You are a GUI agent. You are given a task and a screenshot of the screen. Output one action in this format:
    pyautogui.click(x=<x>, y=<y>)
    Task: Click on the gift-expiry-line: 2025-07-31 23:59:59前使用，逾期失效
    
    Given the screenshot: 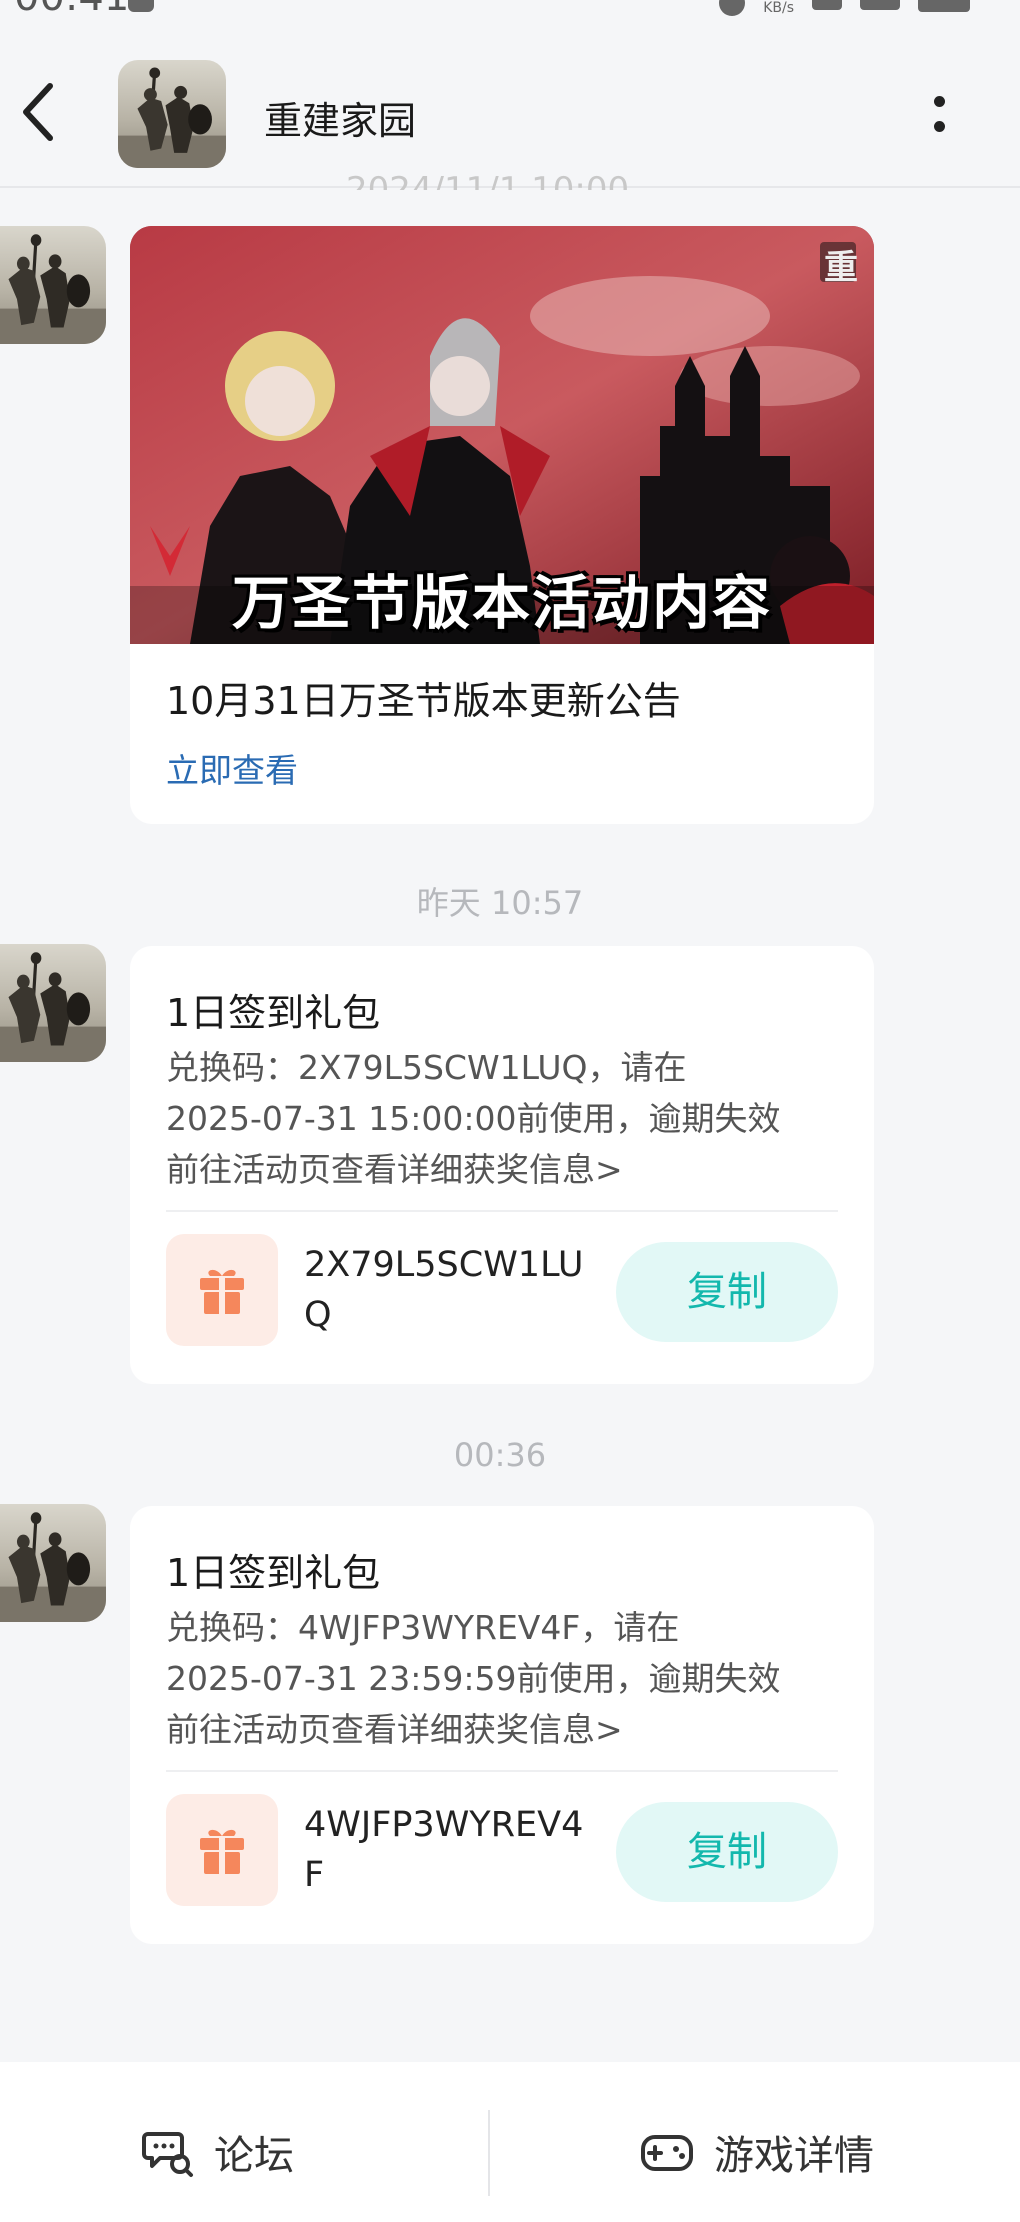 What is the action you would take?
    pyautogui.click(x=473, y=1678)
    